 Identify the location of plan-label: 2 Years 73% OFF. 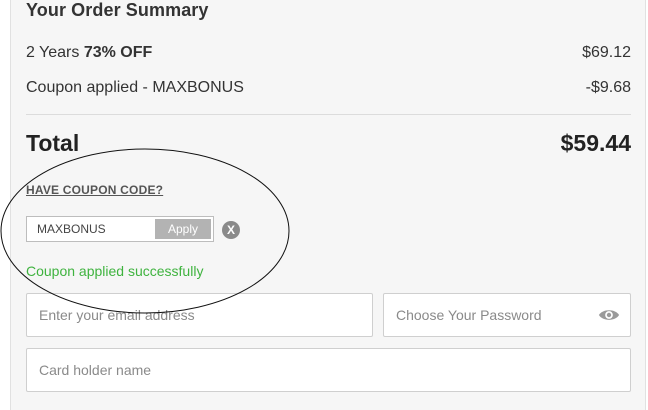
(89, 53).